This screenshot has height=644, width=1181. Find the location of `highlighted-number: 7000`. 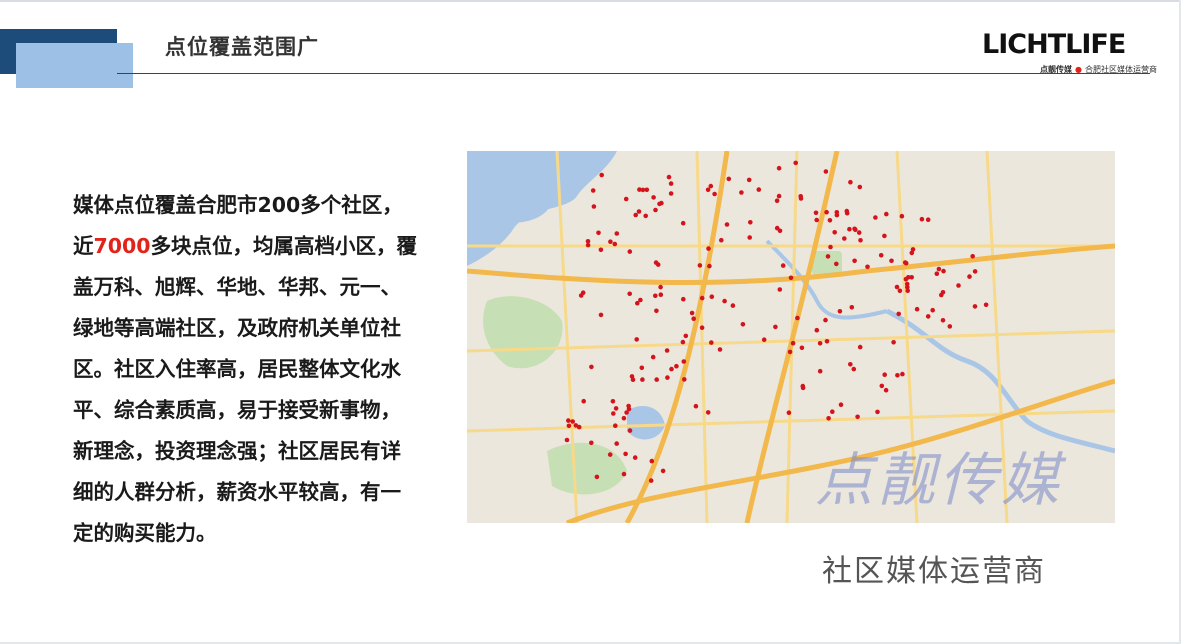

highlighted-number: 7000 is located at coordinates (122, 246).